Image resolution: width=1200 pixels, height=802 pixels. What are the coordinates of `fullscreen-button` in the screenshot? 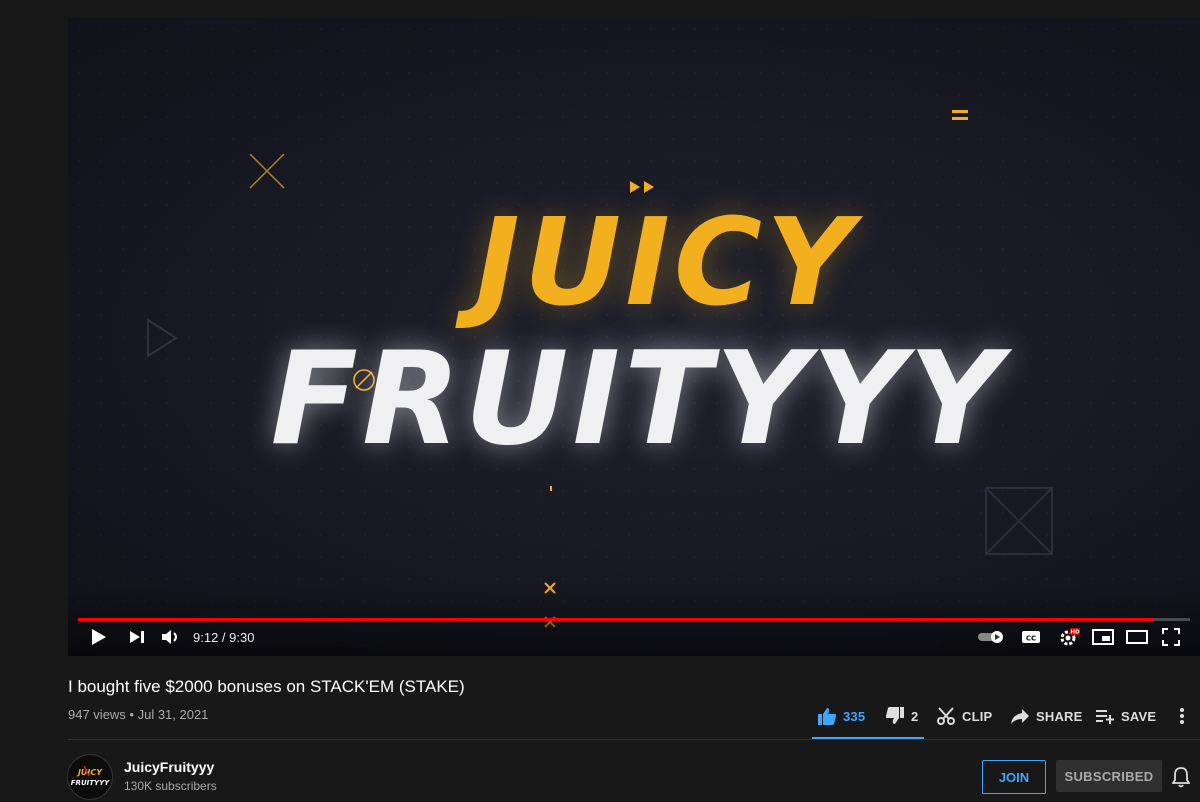 It's located at (1171, 637).